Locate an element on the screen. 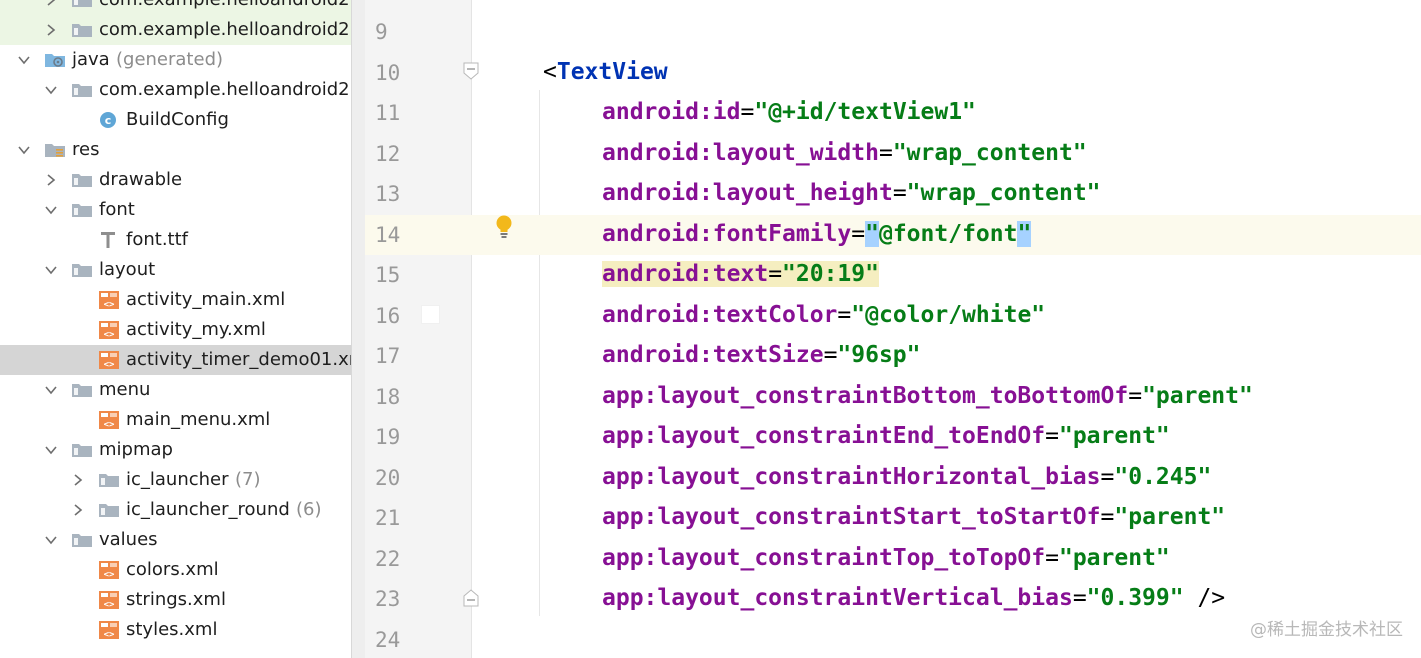 The image size is (1421, 658). code-line: android:layout_width="wrap_content" is located at coordinates (844, 153).